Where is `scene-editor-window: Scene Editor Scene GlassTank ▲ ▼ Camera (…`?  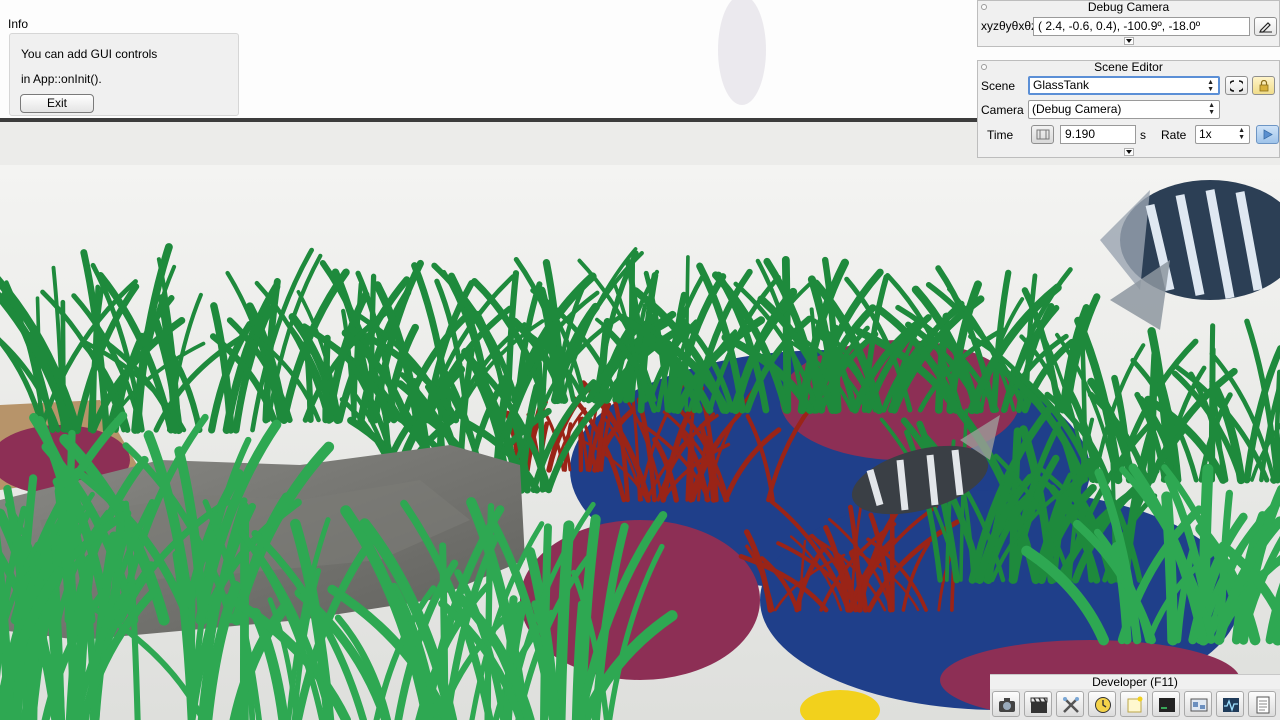
scene-editor-window: Scene Editor Scene GlassTank ▲ ▼ Camera (… is located at coordinates (1128, 109).